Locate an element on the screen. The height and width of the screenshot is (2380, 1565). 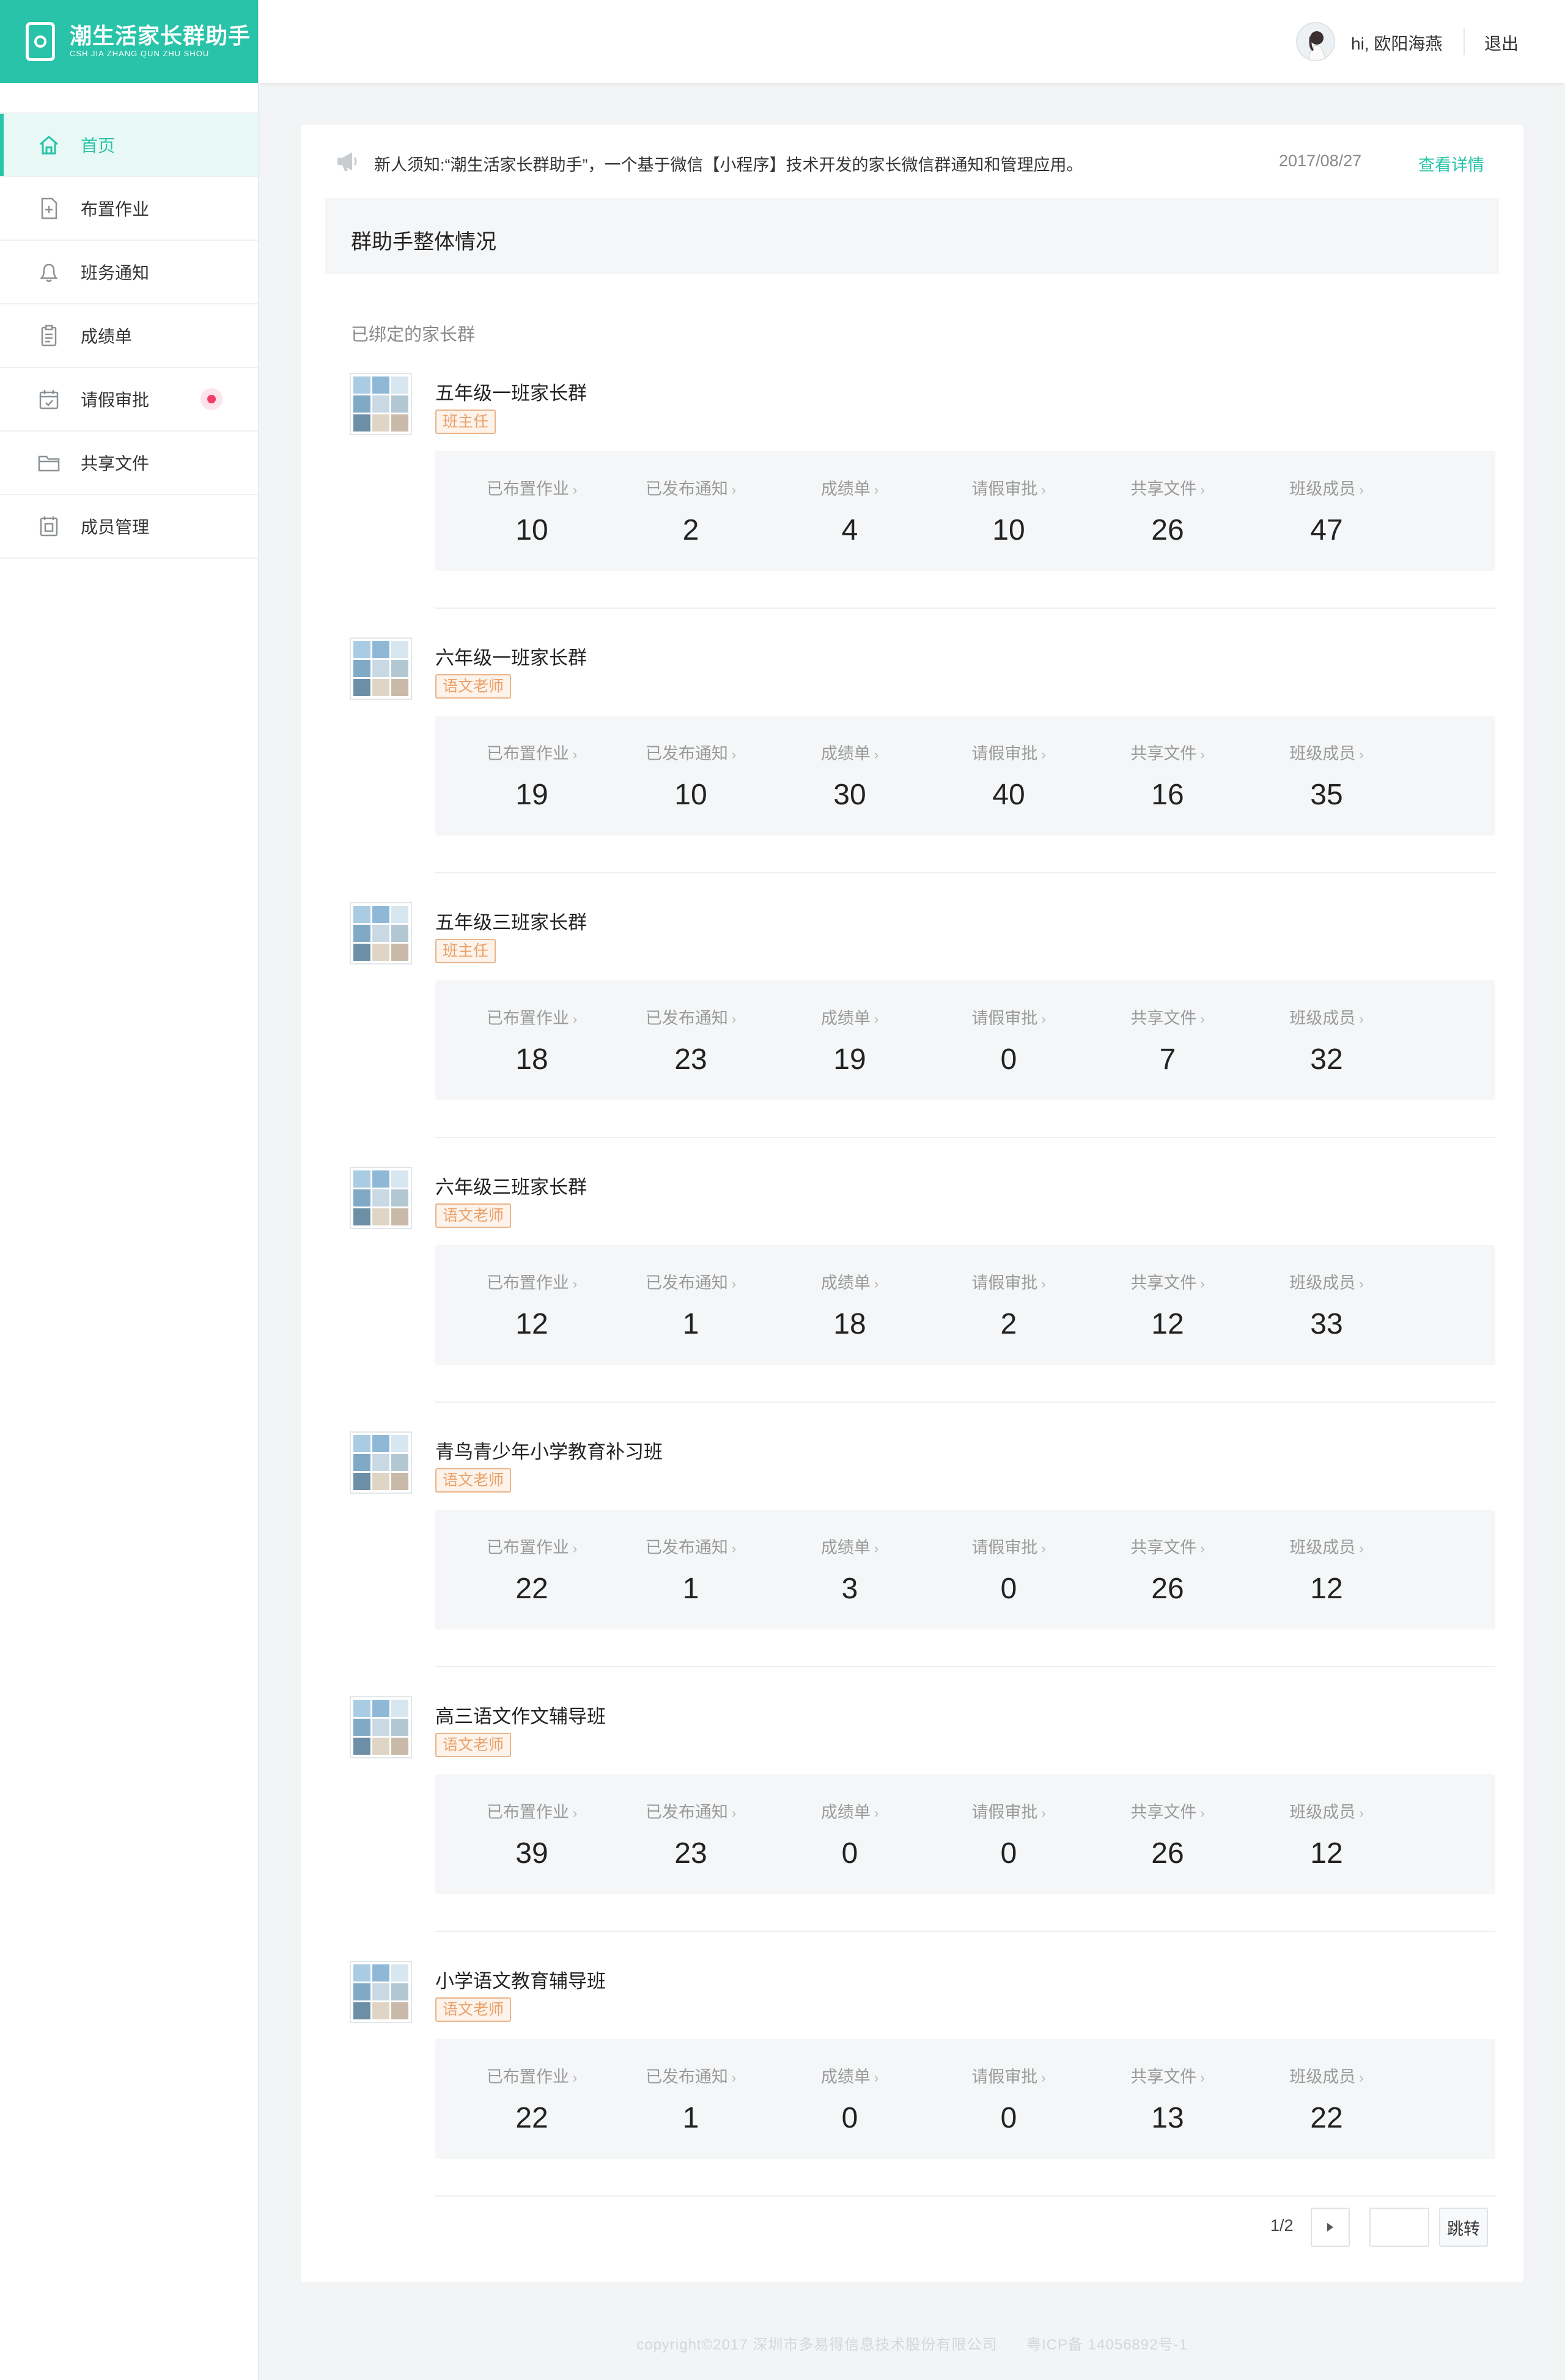
sidebar-item-6: 成员管理 is located at coordinates (129, 527).